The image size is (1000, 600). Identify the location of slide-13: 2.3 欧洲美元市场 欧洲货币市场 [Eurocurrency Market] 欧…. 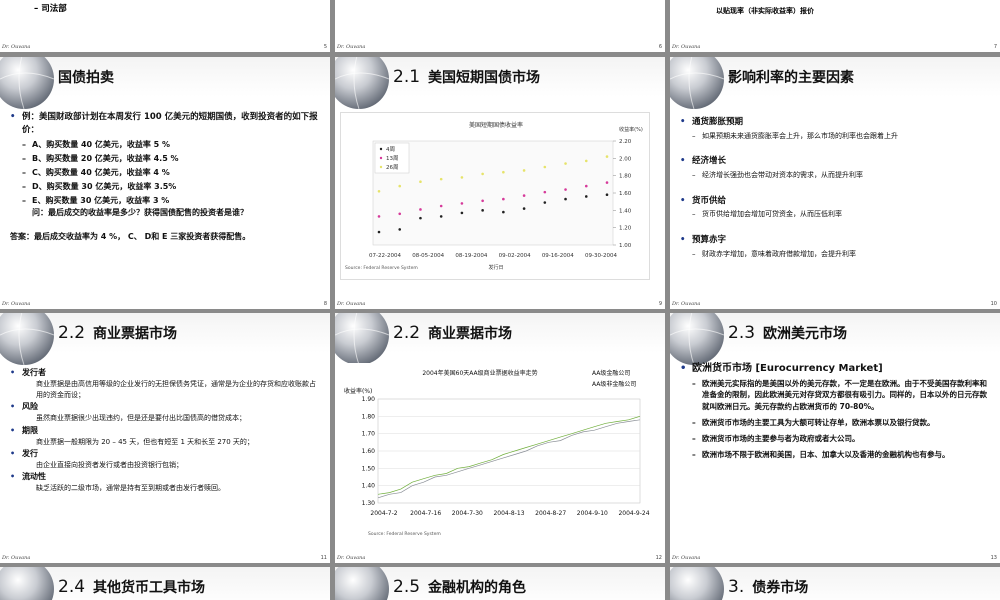
(835, 438).